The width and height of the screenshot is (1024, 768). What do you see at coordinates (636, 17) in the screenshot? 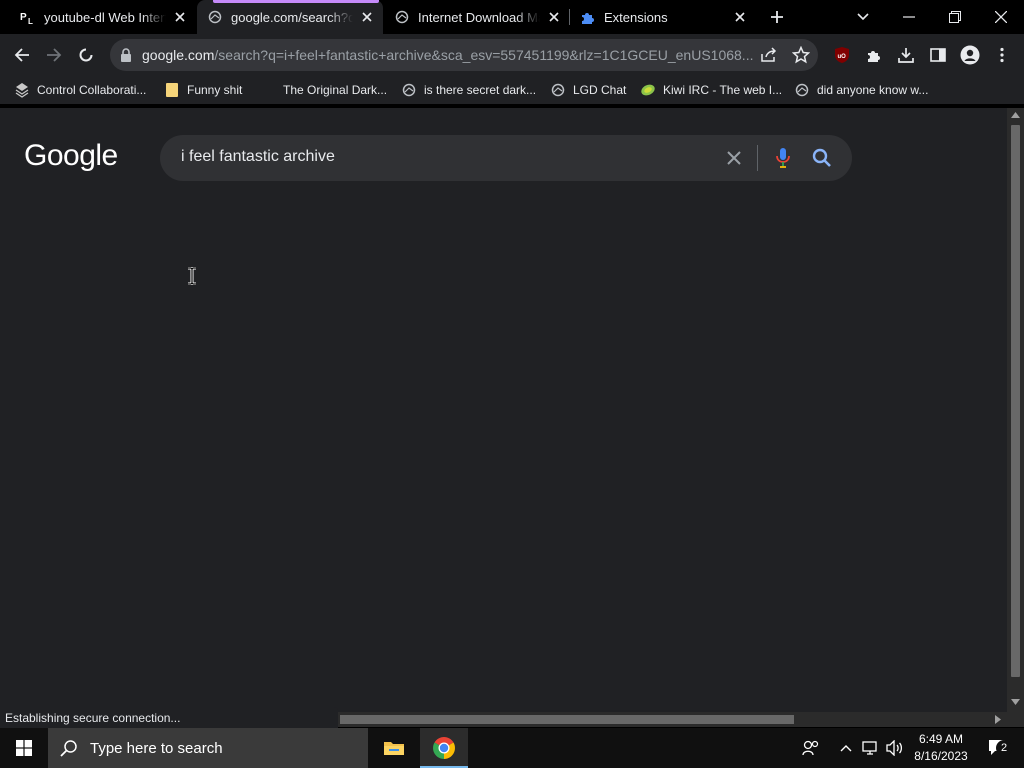
I see `tab-title: Extensions` at bounding box center [636, 17].